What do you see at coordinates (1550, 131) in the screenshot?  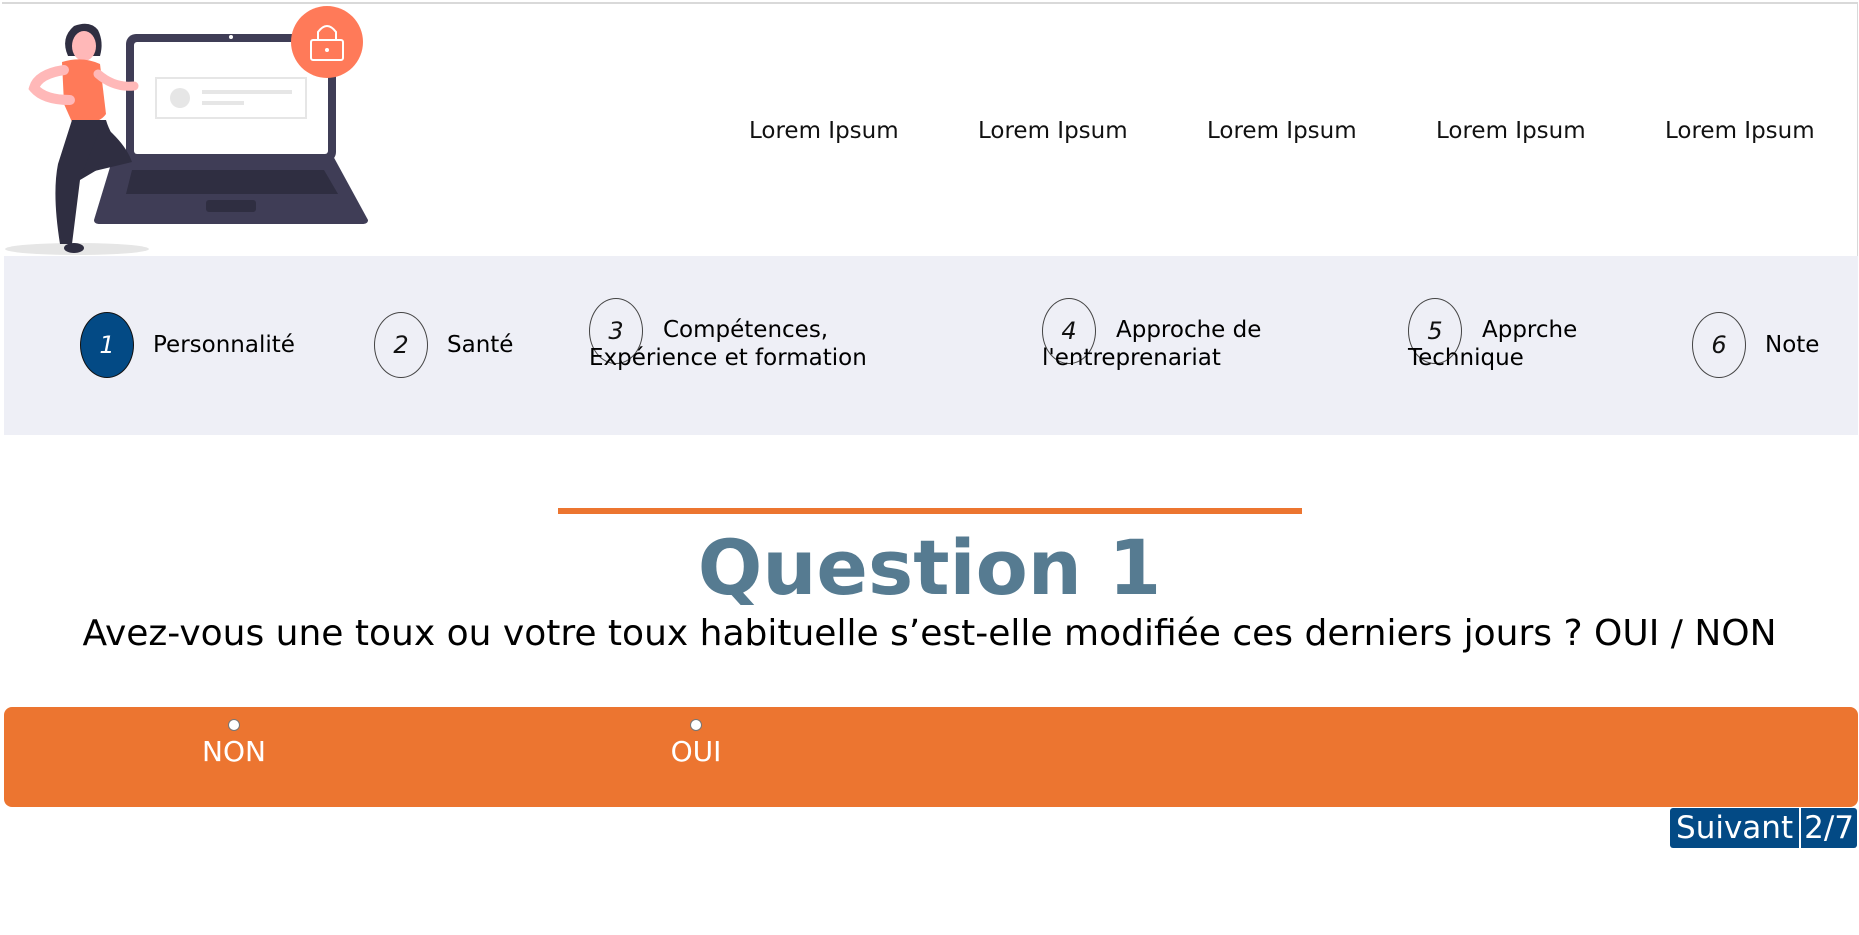 I see `nav-link-4: Lorem Ipsum` at bounding box center [1550, 131].